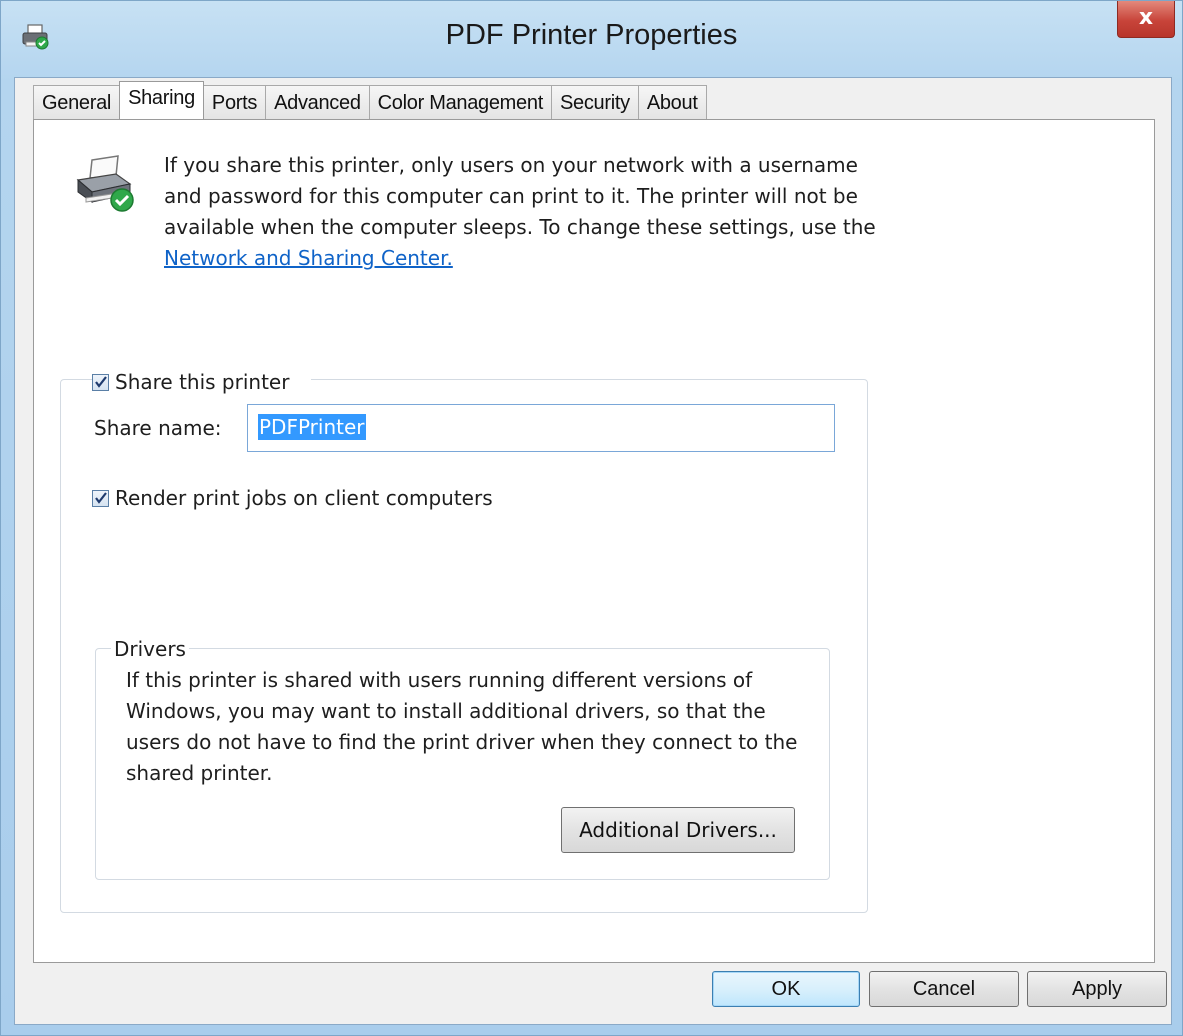 The width and height of the screenshot is (1183, 1036). I want to click on drivers-legend: Drivers, so click(150, 649).